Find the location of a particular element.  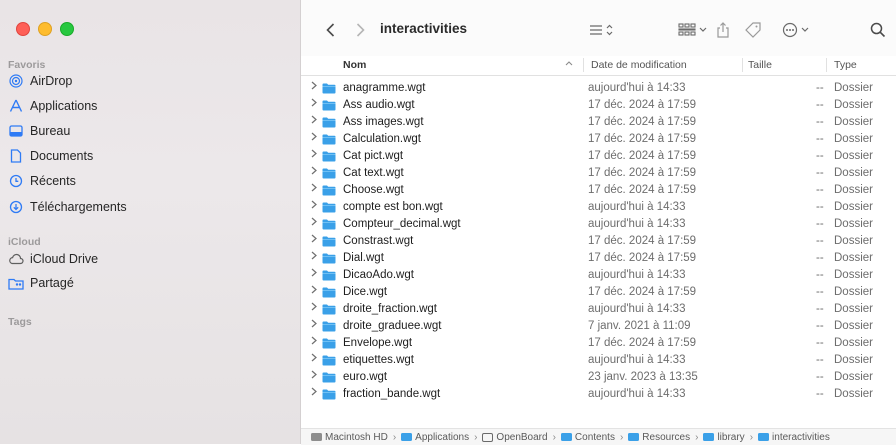

forward-button is located at coordinates (360, 30).